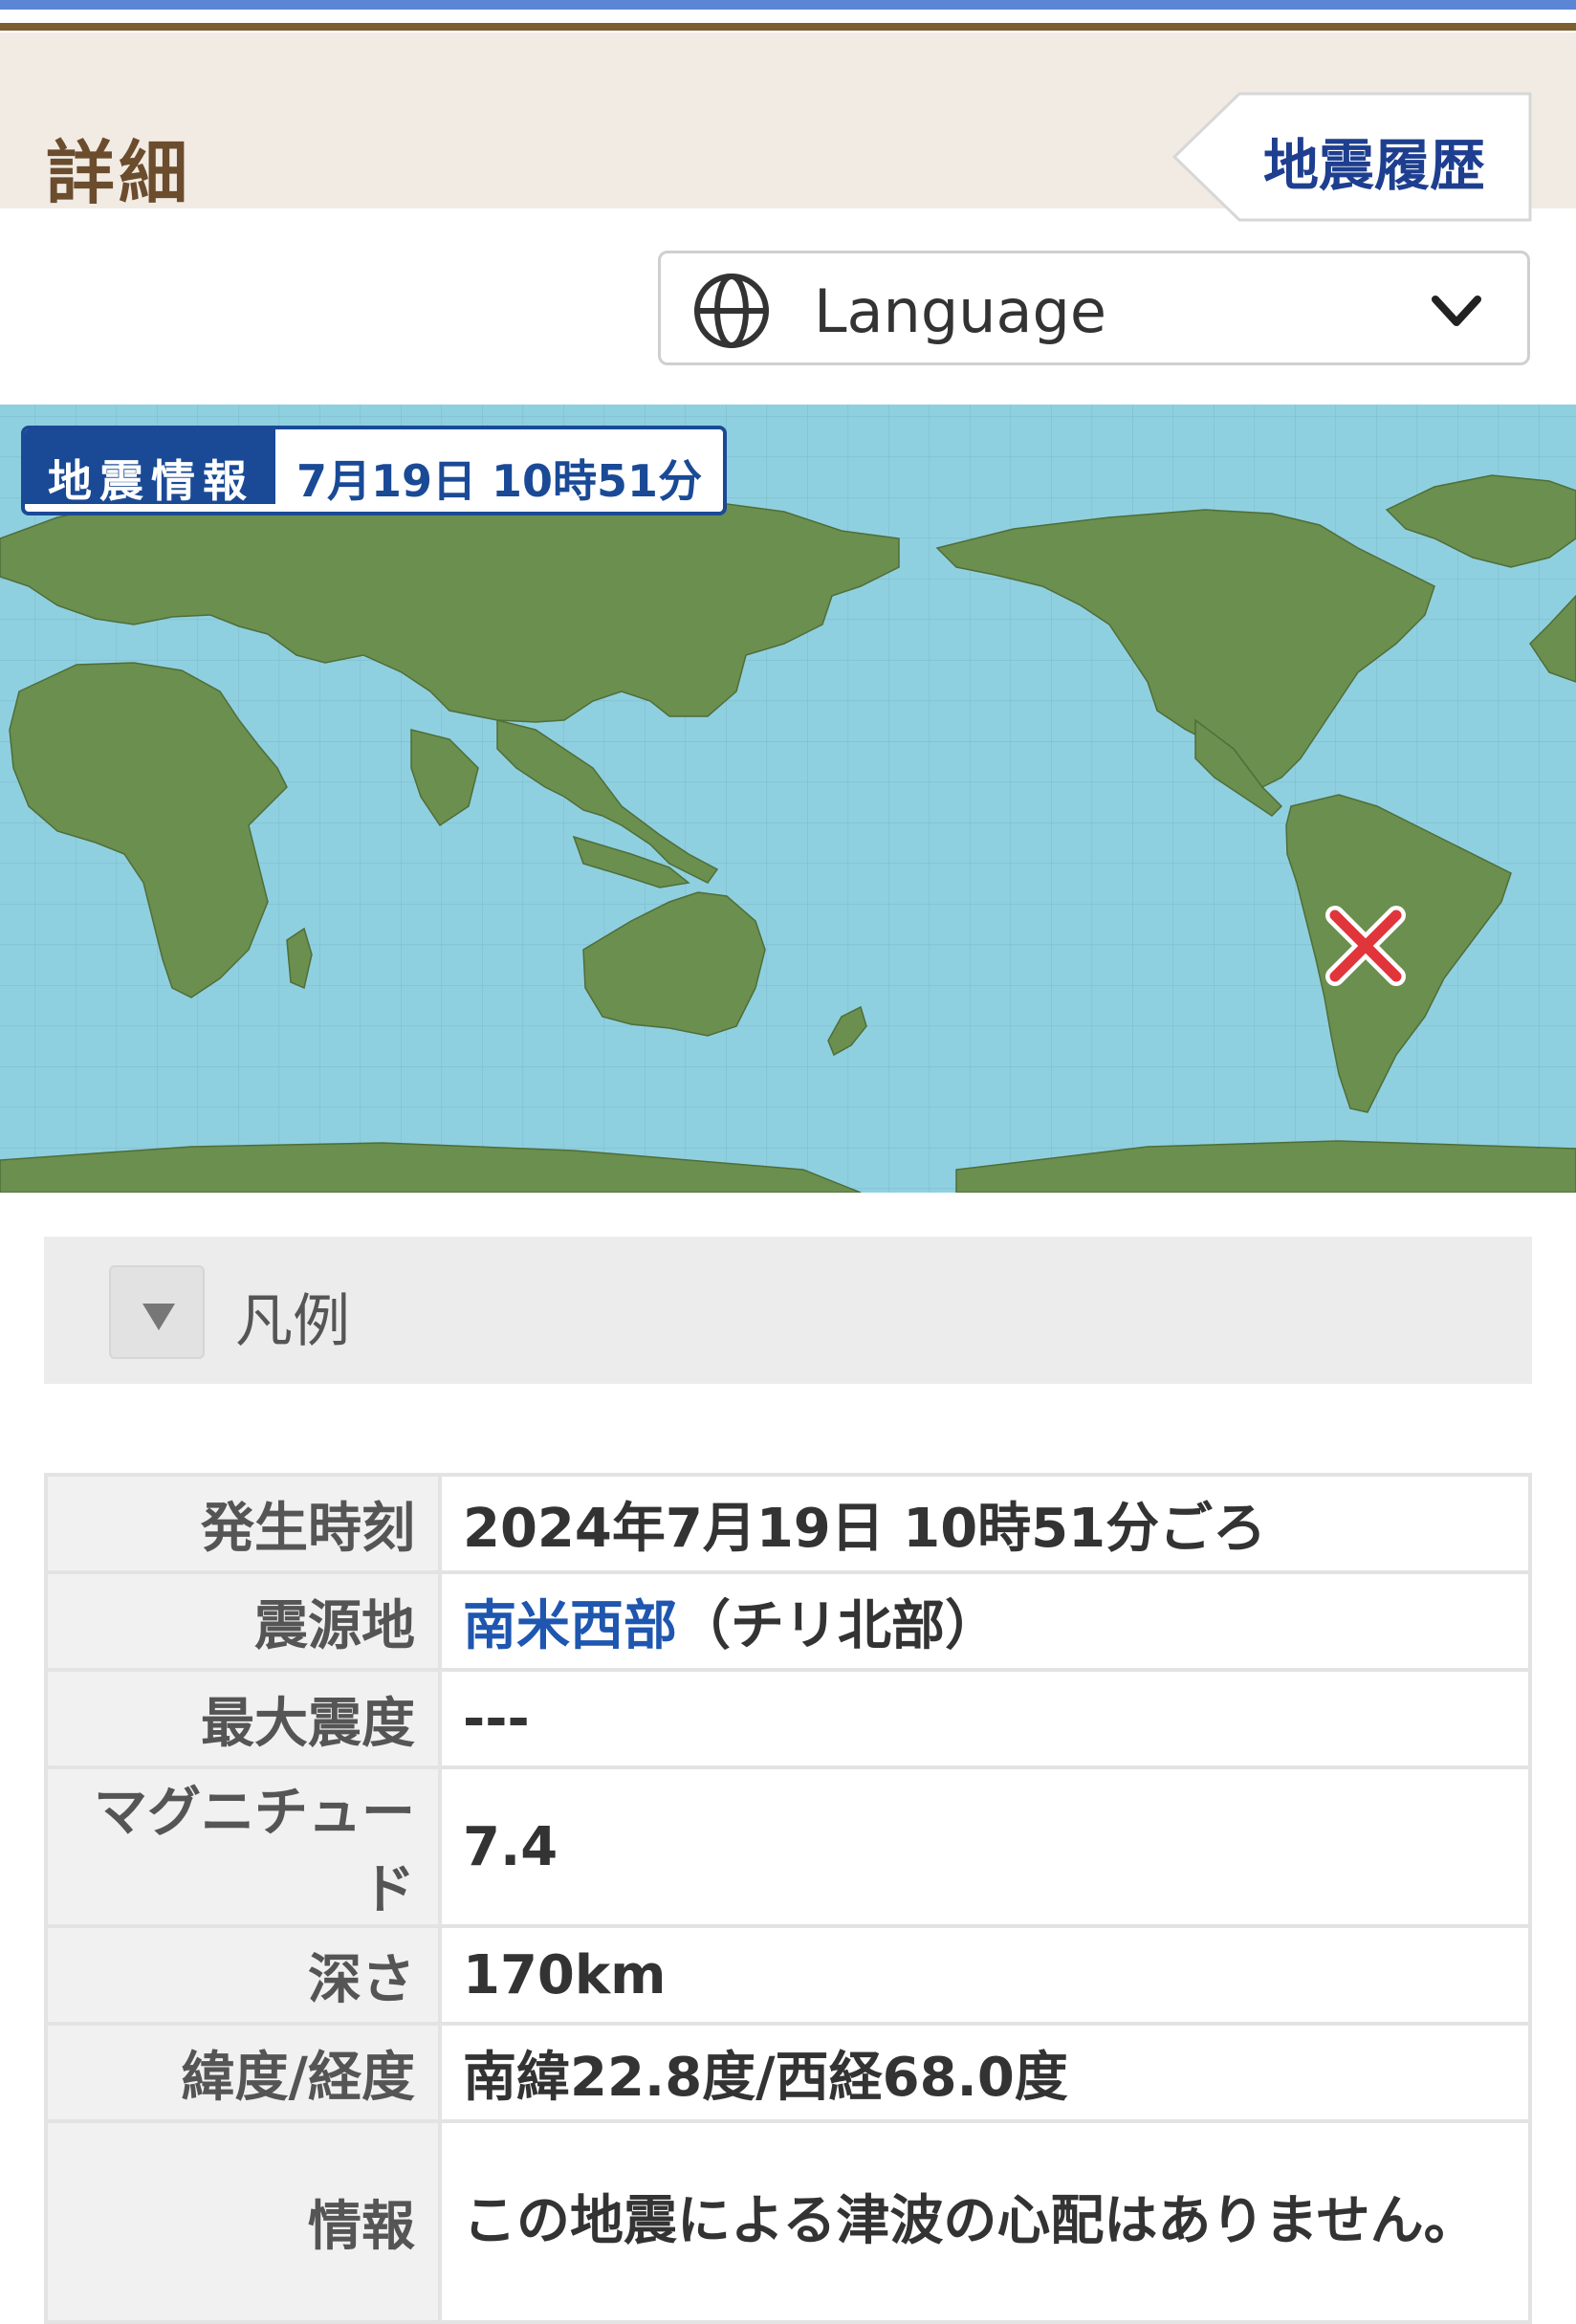 The height and width of the screenshot is (2324, 1576). Describe the element at coordinates (570, 1626) in the screenshot. I see `epicenter-region-link: 南米西部` at that location.